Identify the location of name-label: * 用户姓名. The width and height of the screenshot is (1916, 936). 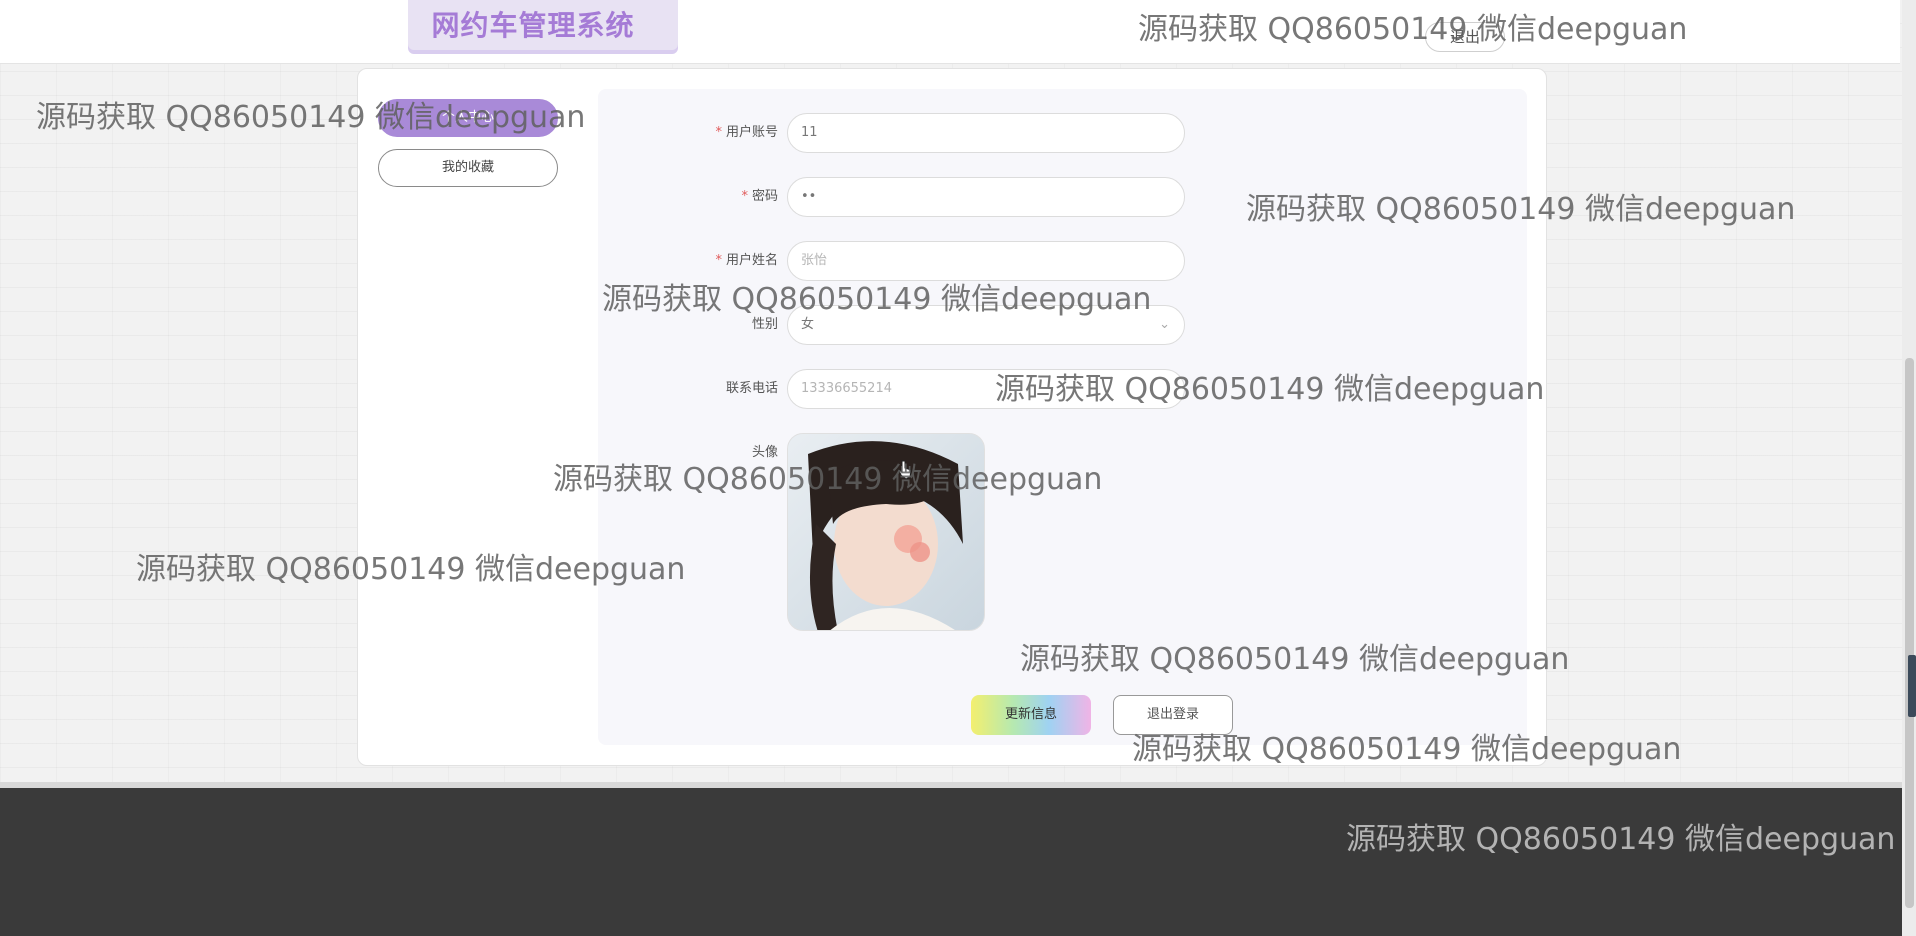
(746, 260).